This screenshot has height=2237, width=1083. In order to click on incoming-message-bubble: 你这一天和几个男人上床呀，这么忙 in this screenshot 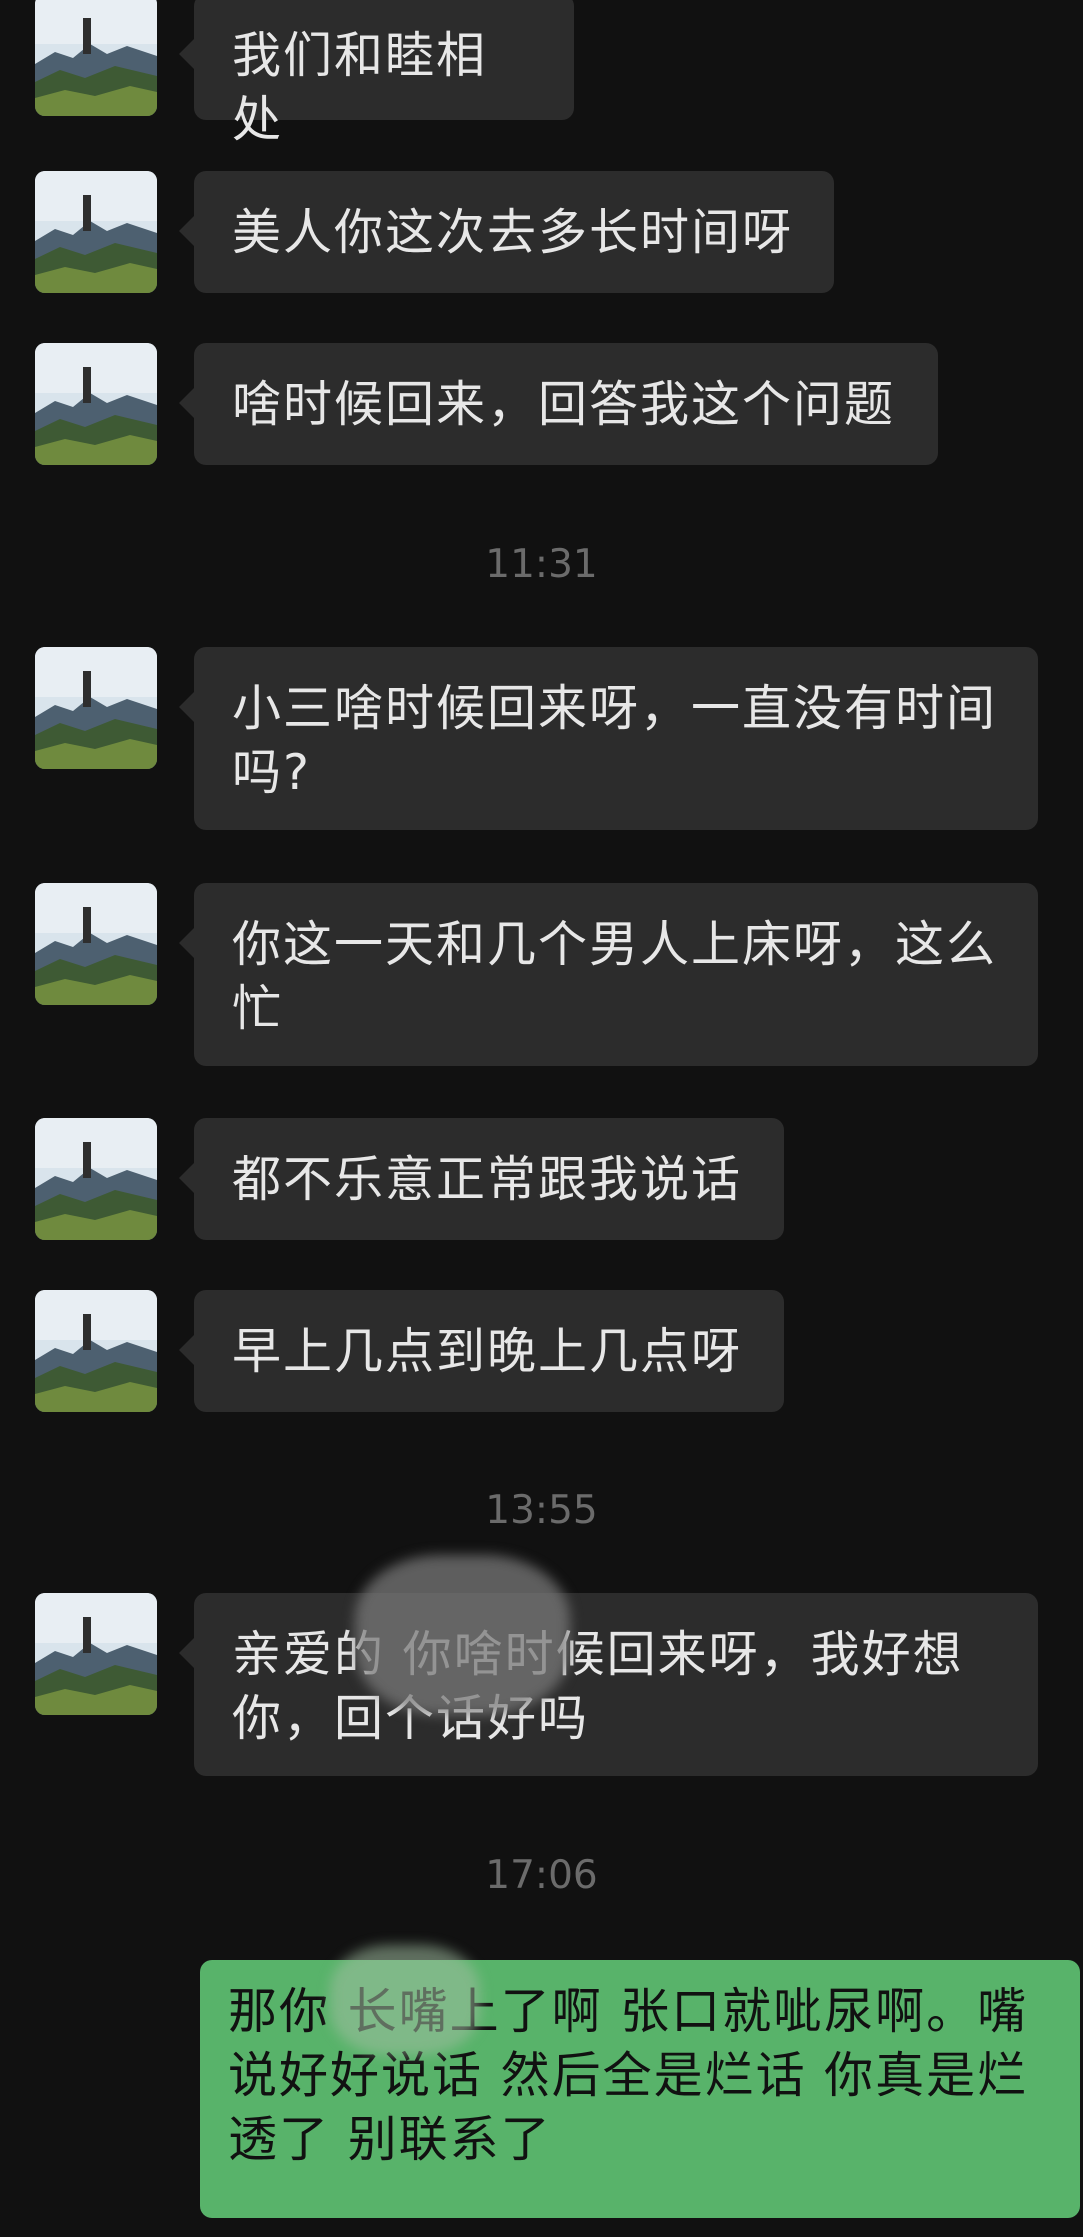, I will do `click(608, 974)`.